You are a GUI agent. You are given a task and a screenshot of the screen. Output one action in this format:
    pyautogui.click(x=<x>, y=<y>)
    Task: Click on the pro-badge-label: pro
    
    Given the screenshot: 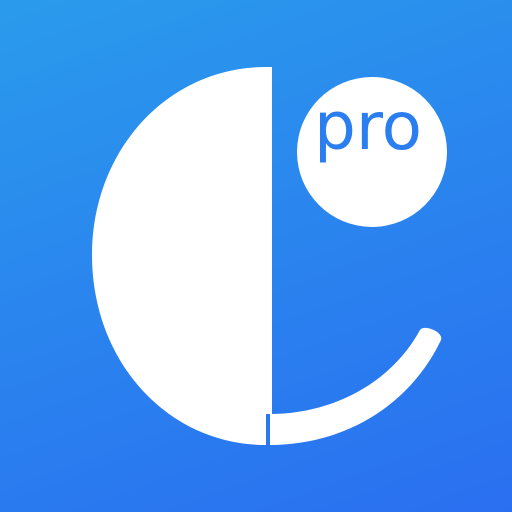 What is the action you would take?
    pyautogui.click(x=368, y=126)
    